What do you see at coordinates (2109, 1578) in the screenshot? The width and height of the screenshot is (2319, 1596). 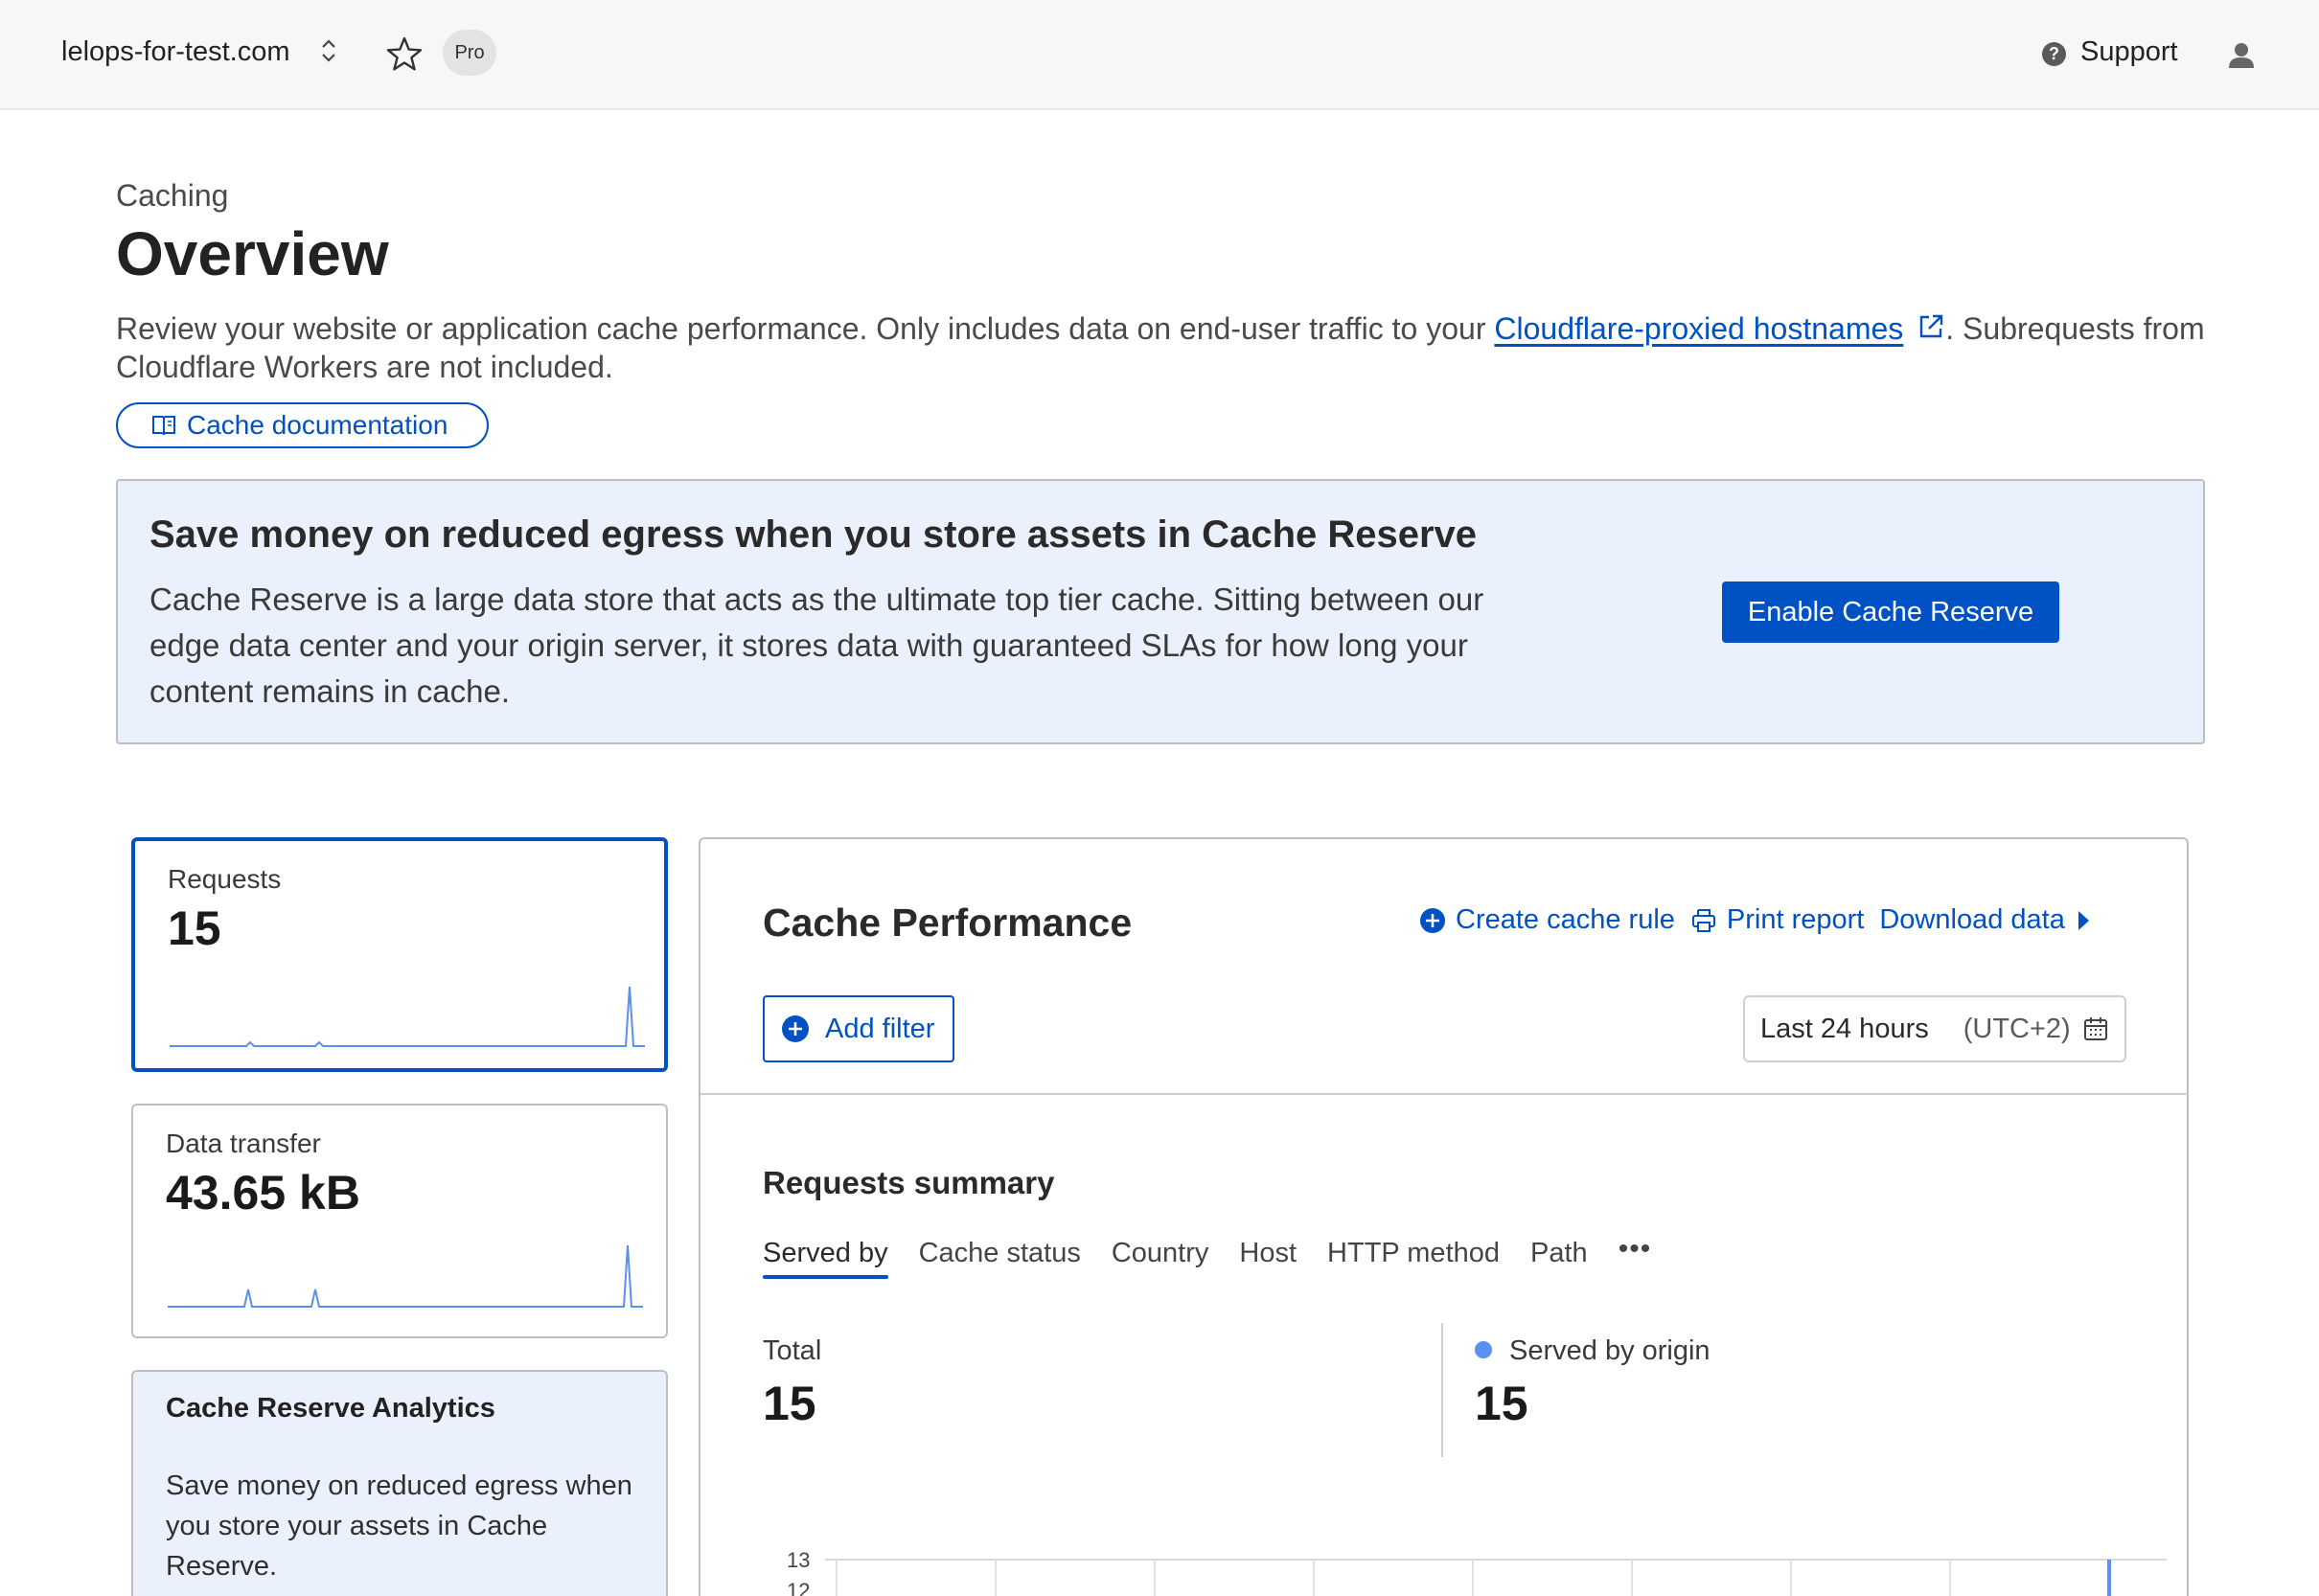 I see `chart-bar` at bounding box center [2109, 1578].